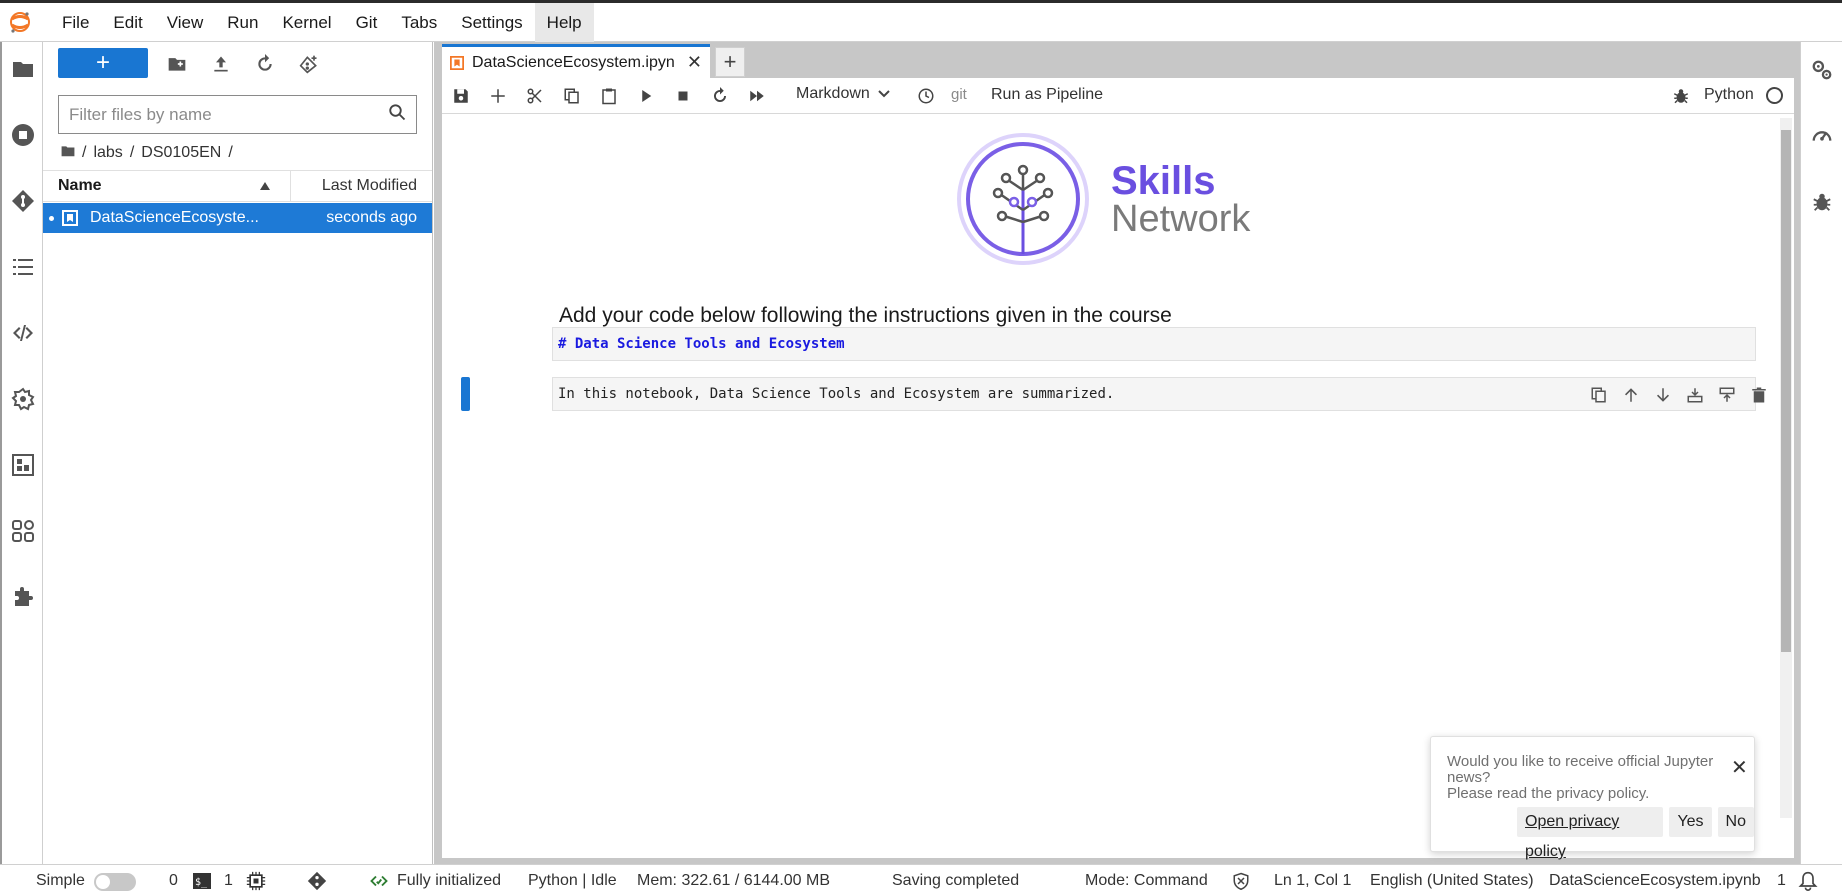 The width and height of the screenshot is (1842, 896). What do you see at coordinates (572, 881) in the screenshot?
I see `kernel-status: Python | Idle` at bounding box center [572, 881].